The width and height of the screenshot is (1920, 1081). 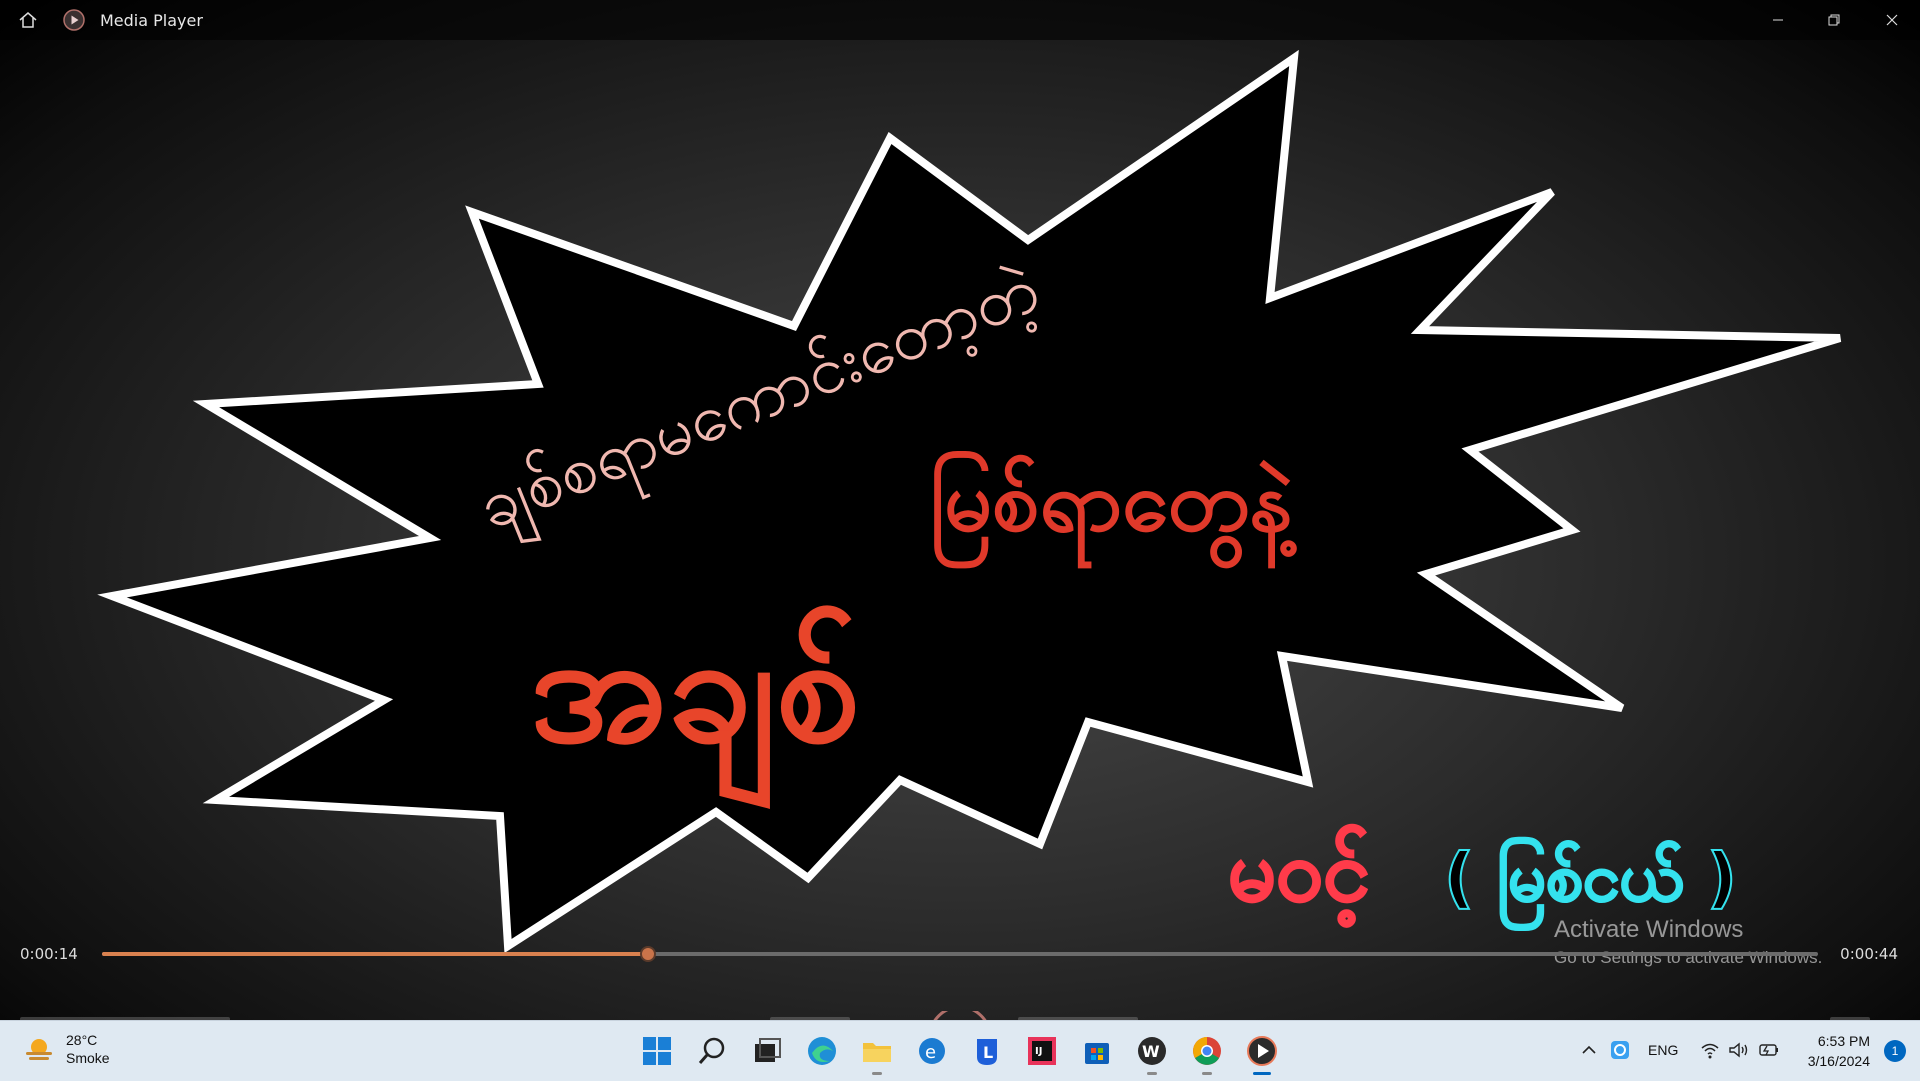 I want to click on wps-icon: W, so click(x=1152, y=1051).